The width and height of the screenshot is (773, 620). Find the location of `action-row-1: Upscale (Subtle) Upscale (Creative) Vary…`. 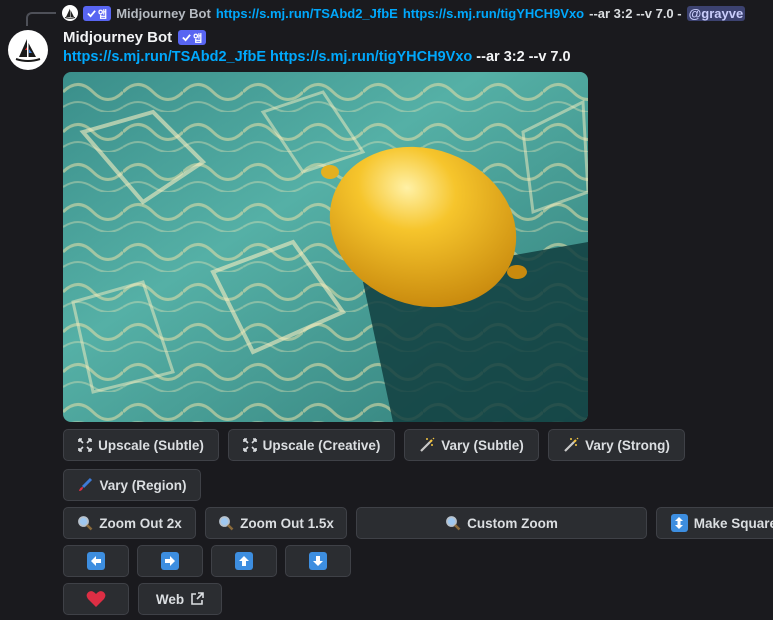

action-row-1: Upscale (Subtle) Upscale (Creative) Vary… is located at coordinates (374, 445).